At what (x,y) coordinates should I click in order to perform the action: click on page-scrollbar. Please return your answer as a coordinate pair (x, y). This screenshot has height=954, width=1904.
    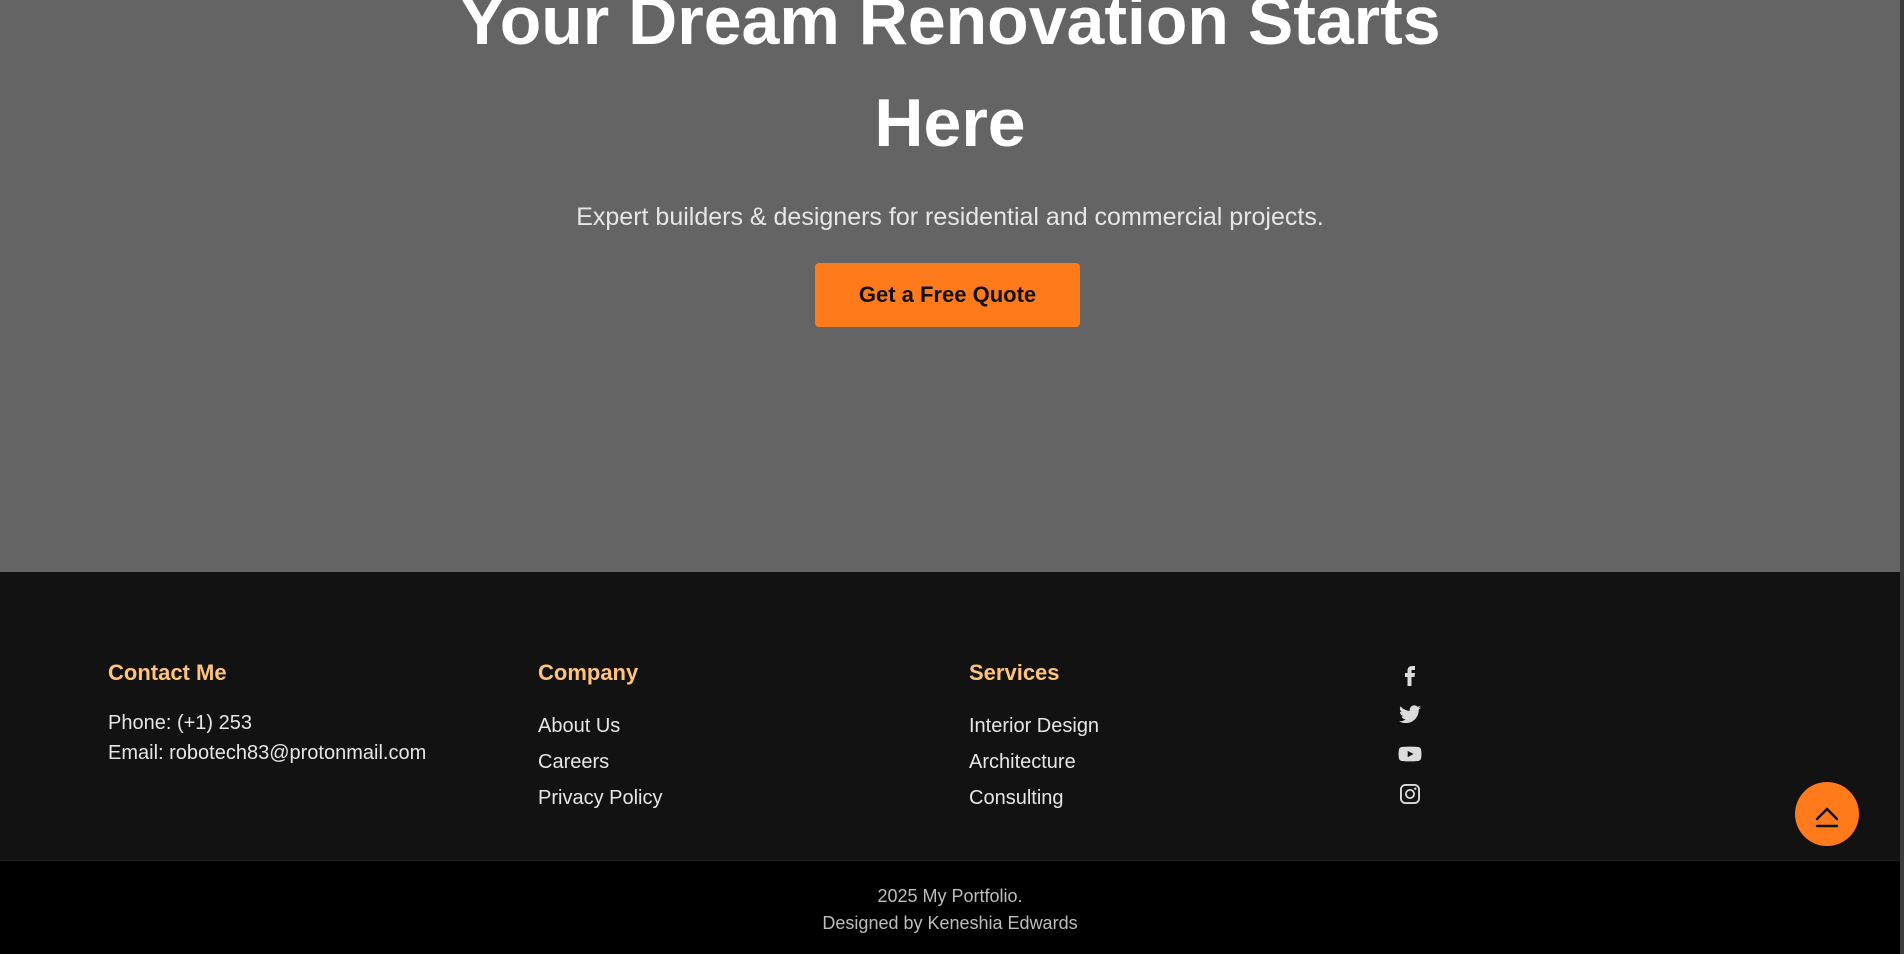
    Looking at the image, I should click on (1902, 477).